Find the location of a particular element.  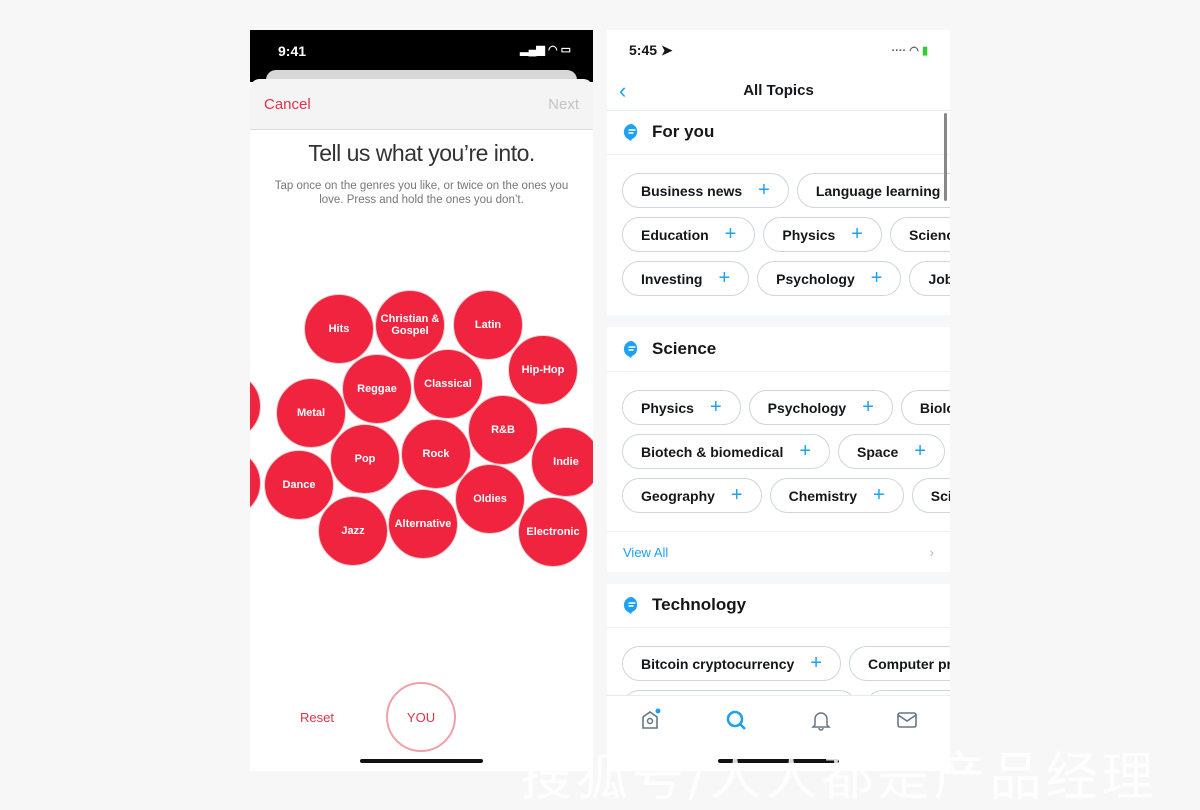

topic-chip: Bitcoin cryptocurrency + is located at coordinates (731, 663).